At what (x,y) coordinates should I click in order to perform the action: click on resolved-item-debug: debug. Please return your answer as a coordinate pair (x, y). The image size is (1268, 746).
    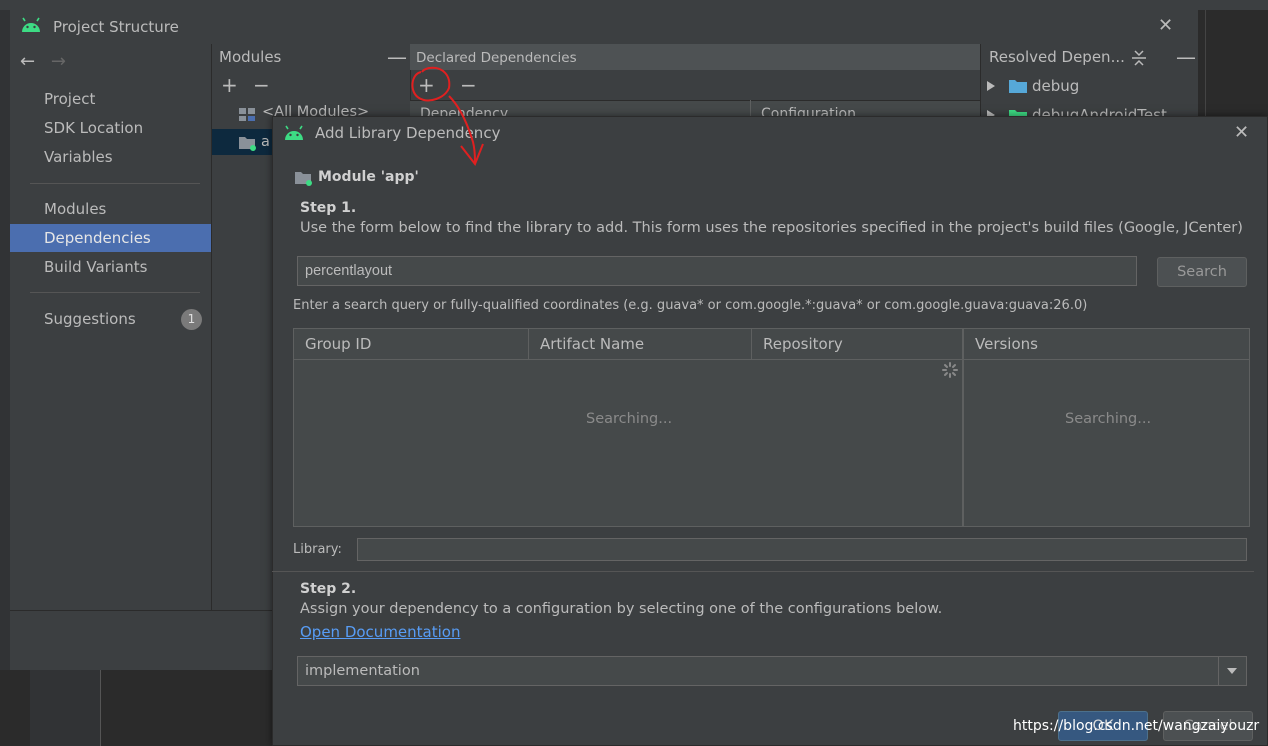
    Looking at the image, I should click on (1055, 86).